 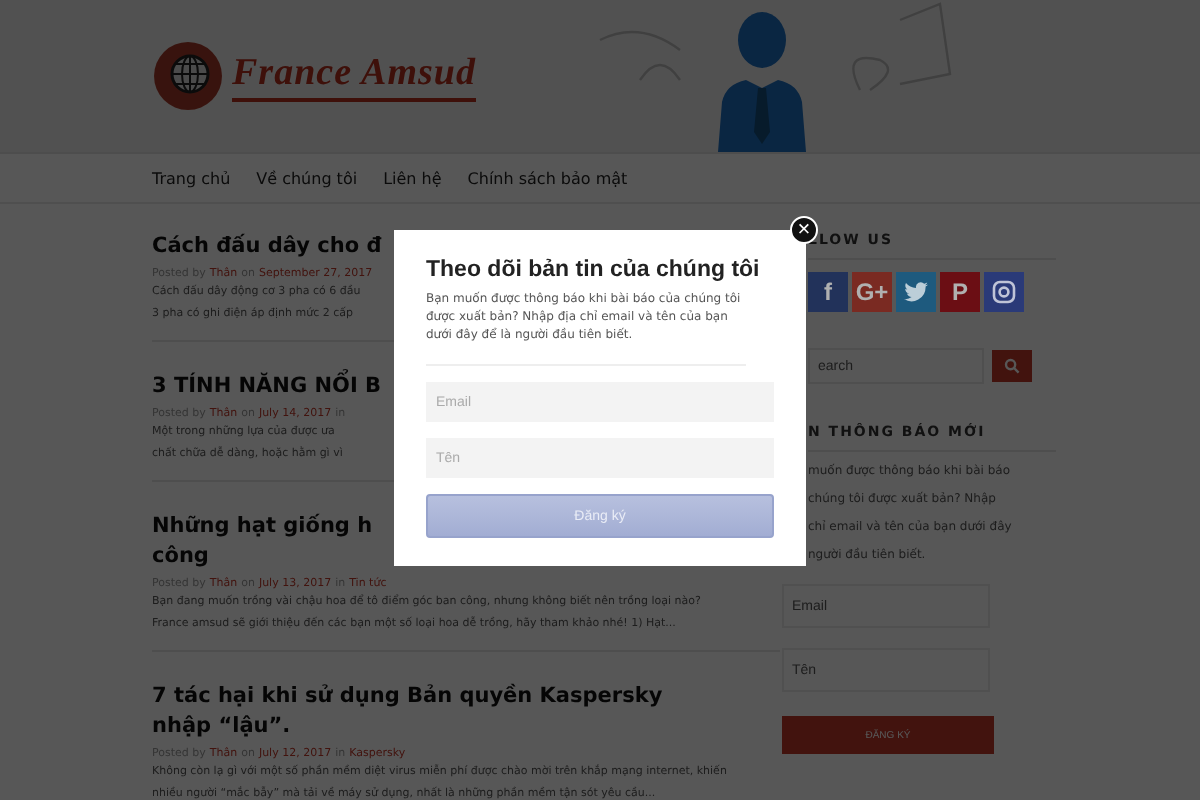 I want to click on post-title: Những hạt giống h, so click(x=262, y=527).